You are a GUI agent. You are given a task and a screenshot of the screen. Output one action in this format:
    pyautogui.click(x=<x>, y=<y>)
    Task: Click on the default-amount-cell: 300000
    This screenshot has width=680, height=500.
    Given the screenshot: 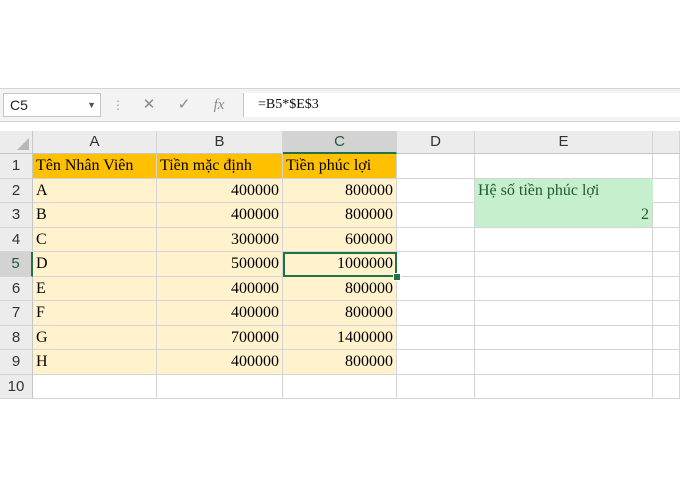 What is the action you would take?
    pyautogui.click(x=220, y=239)
    